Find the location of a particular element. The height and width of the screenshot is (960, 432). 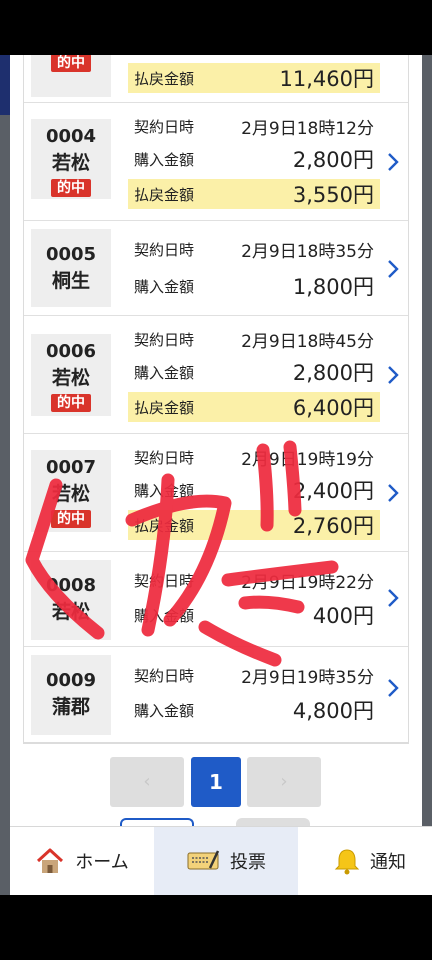

bet-row: 0009 蒲郡 契約日時 2月9日19時35分 購入金額 4,800円 is located at coordinates (216, 695).